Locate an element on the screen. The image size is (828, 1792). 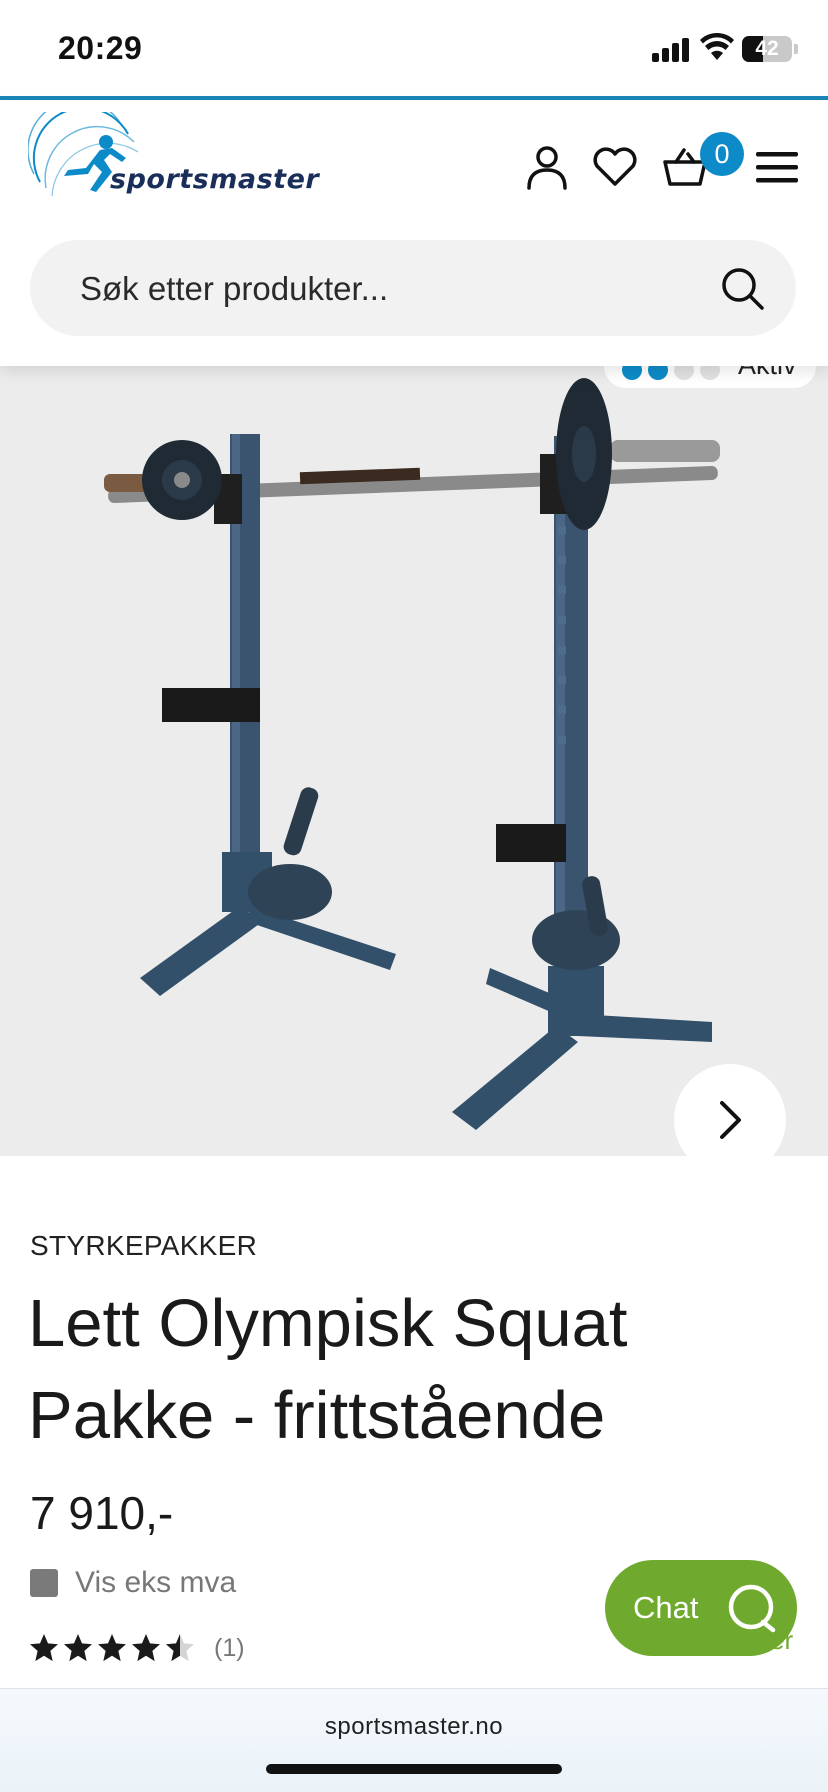
url-text: sportsmaster.no is located at coordinates (414, 1726).